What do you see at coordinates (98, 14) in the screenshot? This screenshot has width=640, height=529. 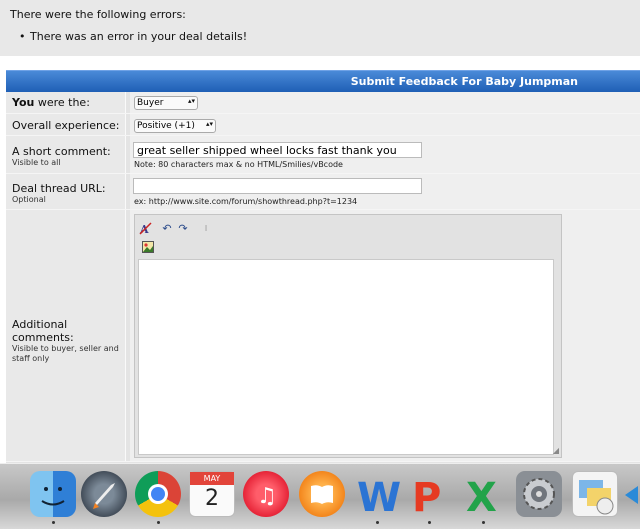 I see `error-heading: There were the following errors:` at bounding box center [98, 14].